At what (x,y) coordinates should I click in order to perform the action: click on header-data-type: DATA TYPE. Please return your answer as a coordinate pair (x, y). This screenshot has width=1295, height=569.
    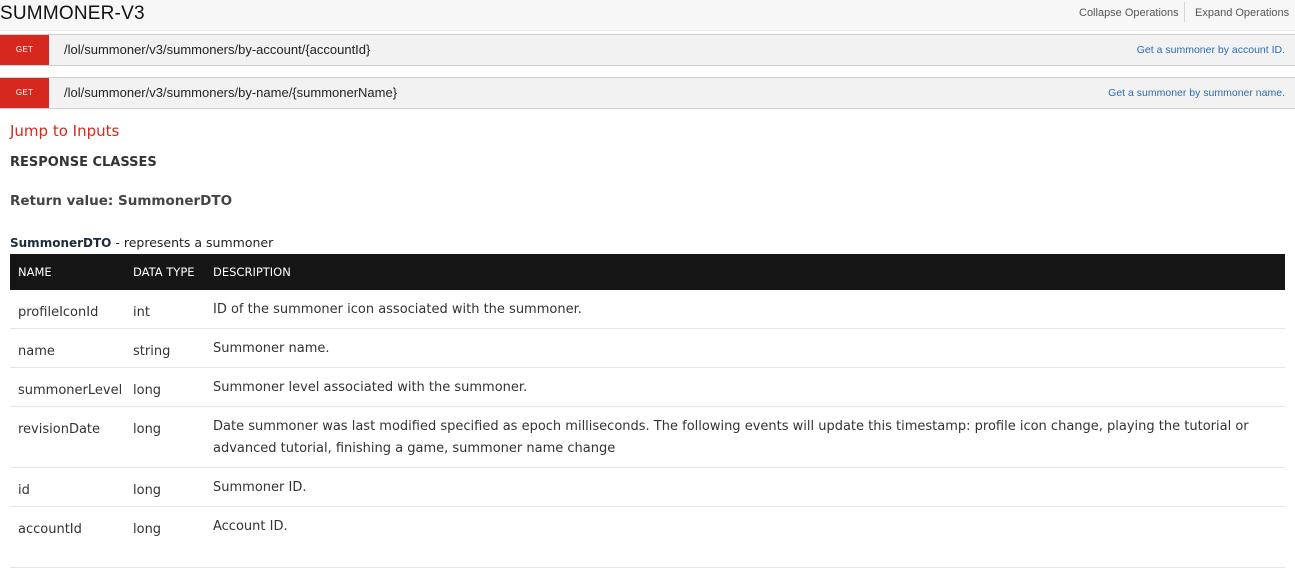
    Looking at the image, I should click on (164, 272).